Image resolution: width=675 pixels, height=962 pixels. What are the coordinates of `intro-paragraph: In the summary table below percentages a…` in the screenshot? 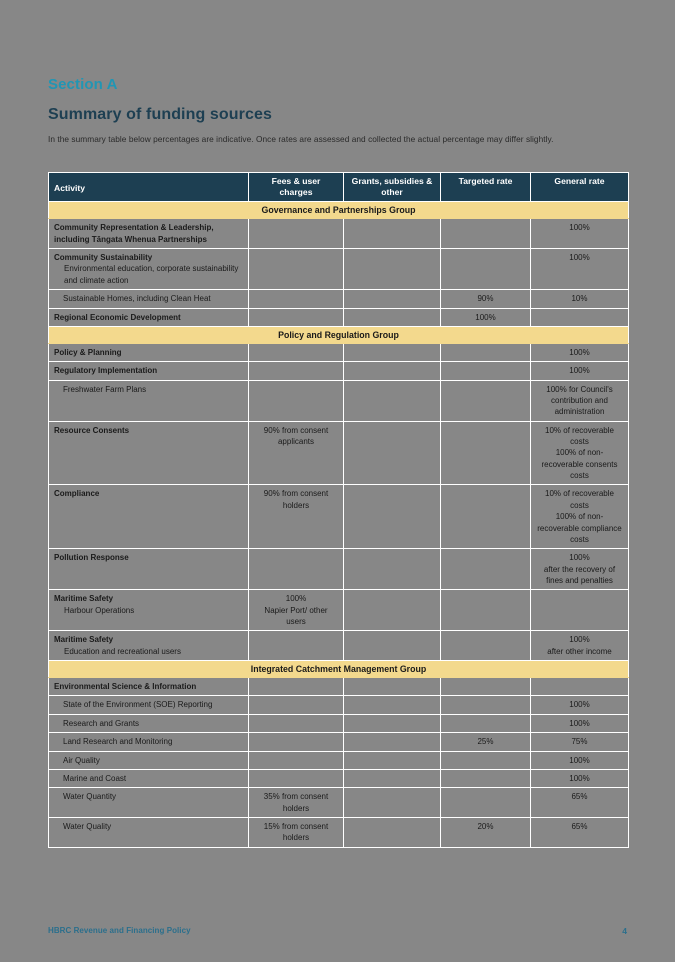 It's located at (301, 139).